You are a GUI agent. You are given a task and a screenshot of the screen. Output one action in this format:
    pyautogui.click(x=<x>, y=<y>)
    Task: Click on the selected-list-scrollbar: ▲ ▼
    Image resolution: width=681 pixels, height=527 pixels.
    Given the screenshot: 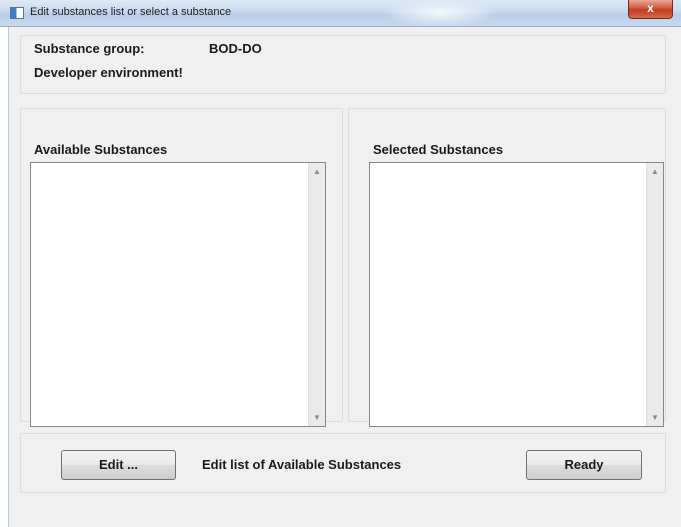 What is the action you would take?
    pyautogui.click(x=654, y=294)
    